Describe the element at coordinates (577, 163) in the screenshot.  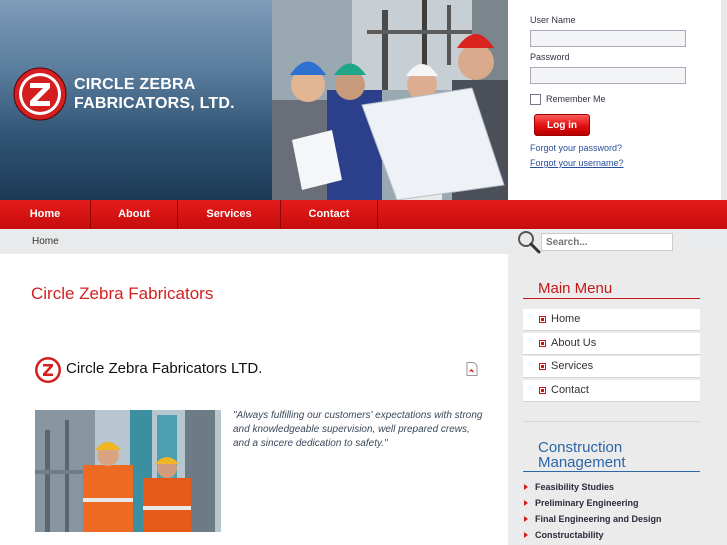
I see `forgot-username-link: Forgot your username?` at that location.